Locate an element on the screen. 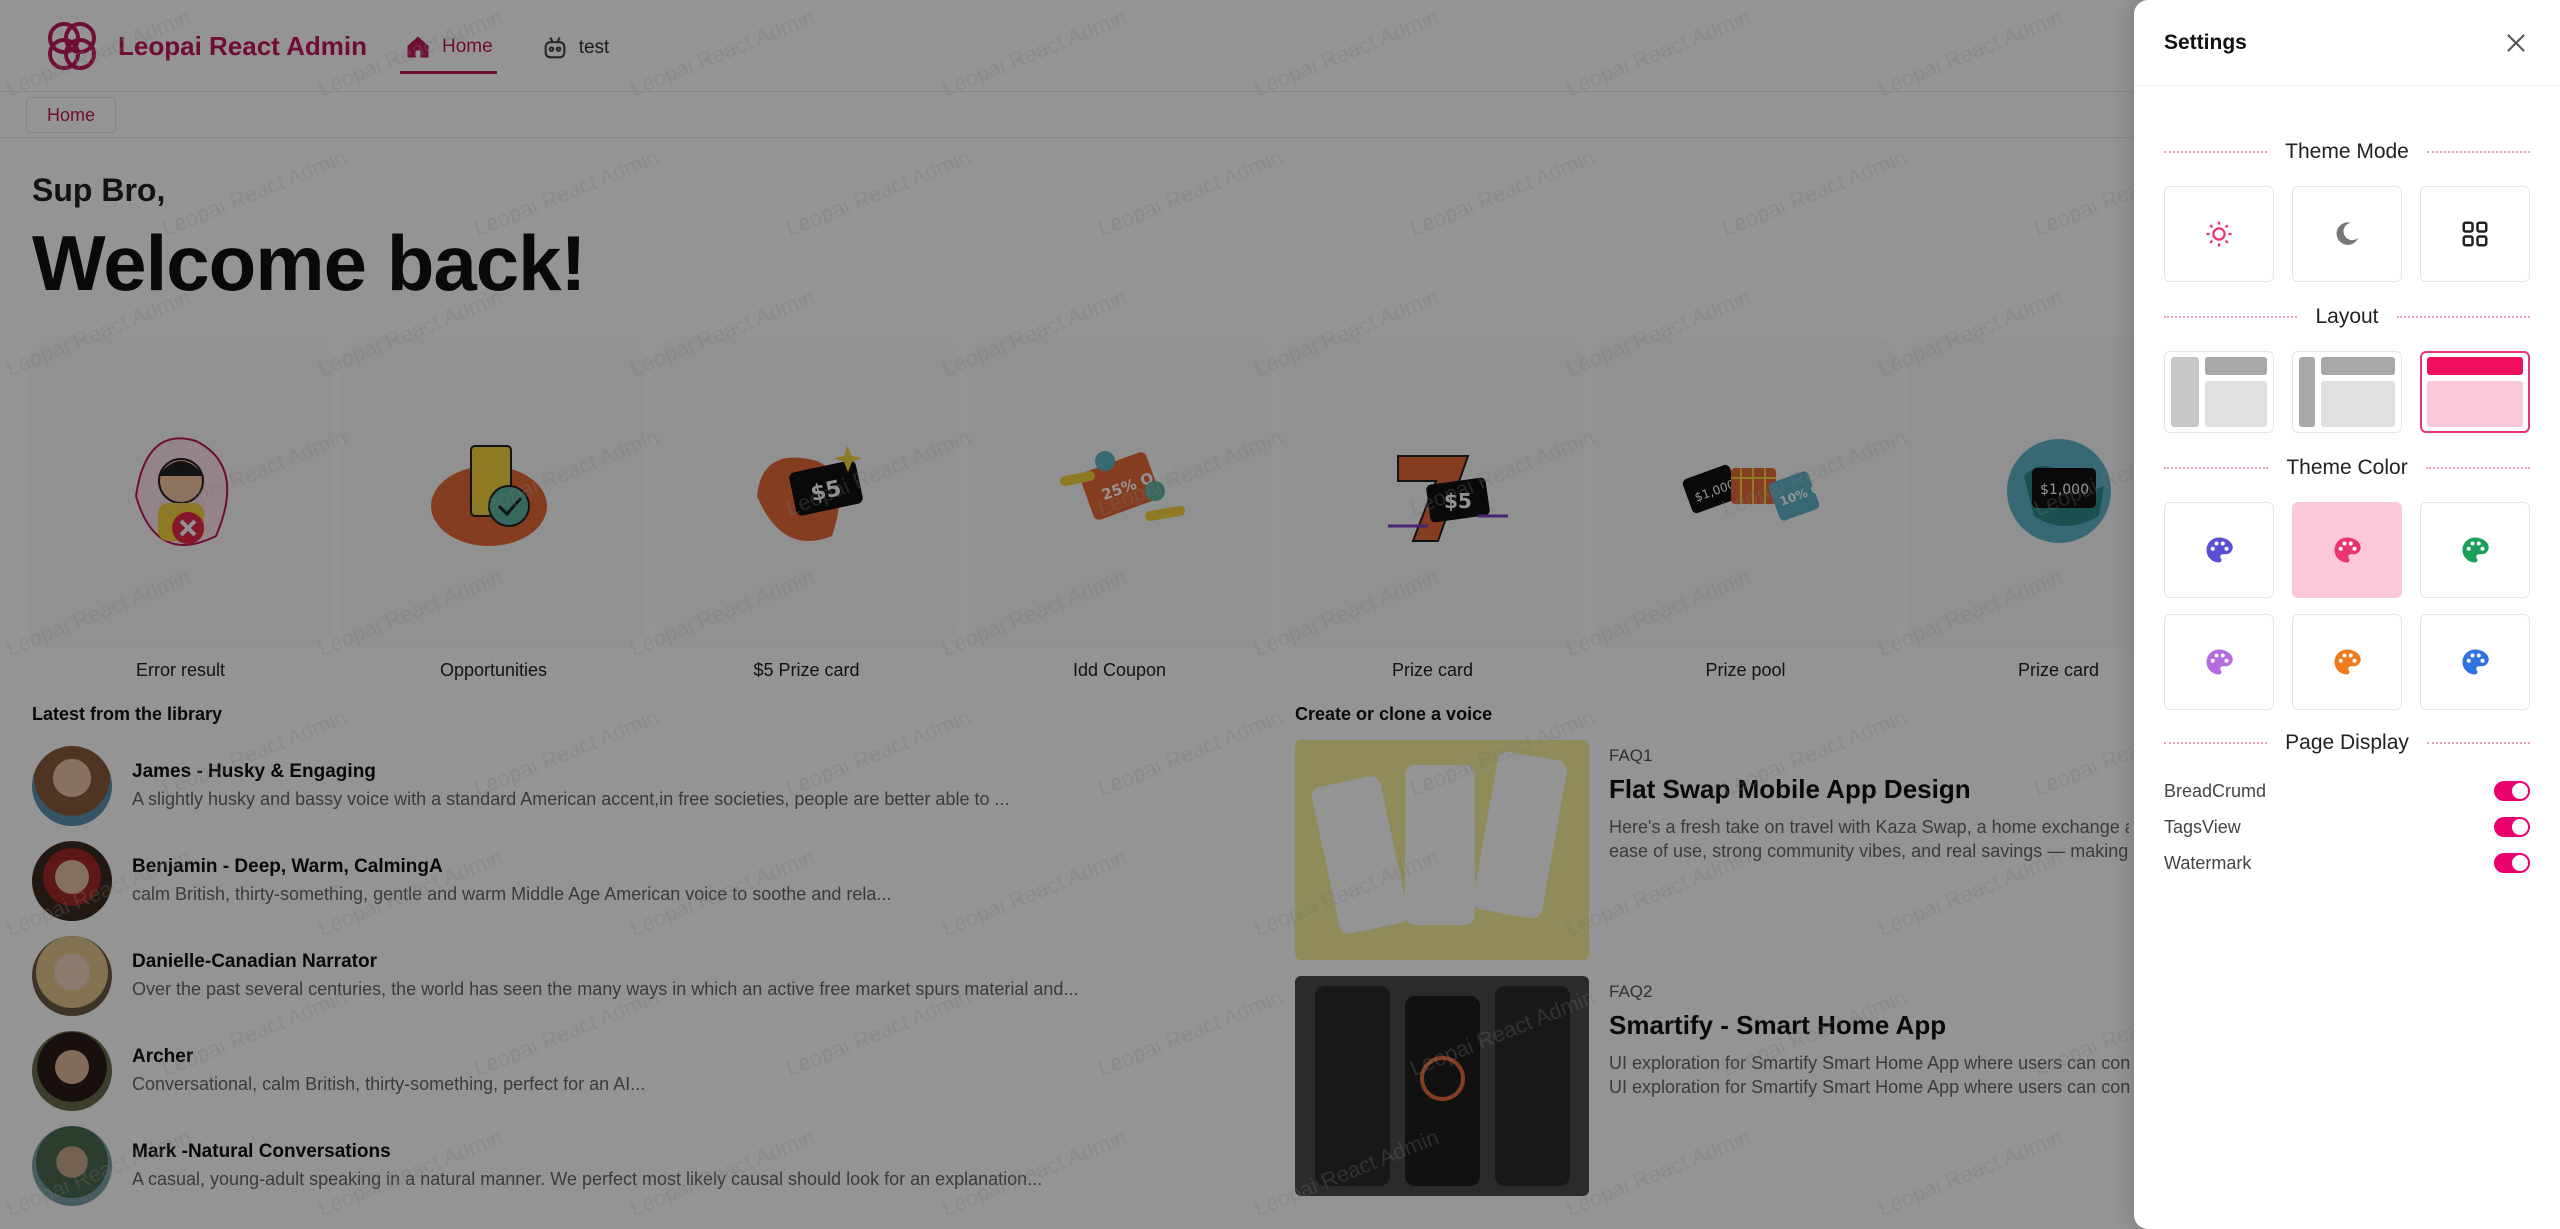 The width and height of the screenshot is (2560, 1229). theme-mode-label: Theme Mode is located at coordinates (2347, 151).